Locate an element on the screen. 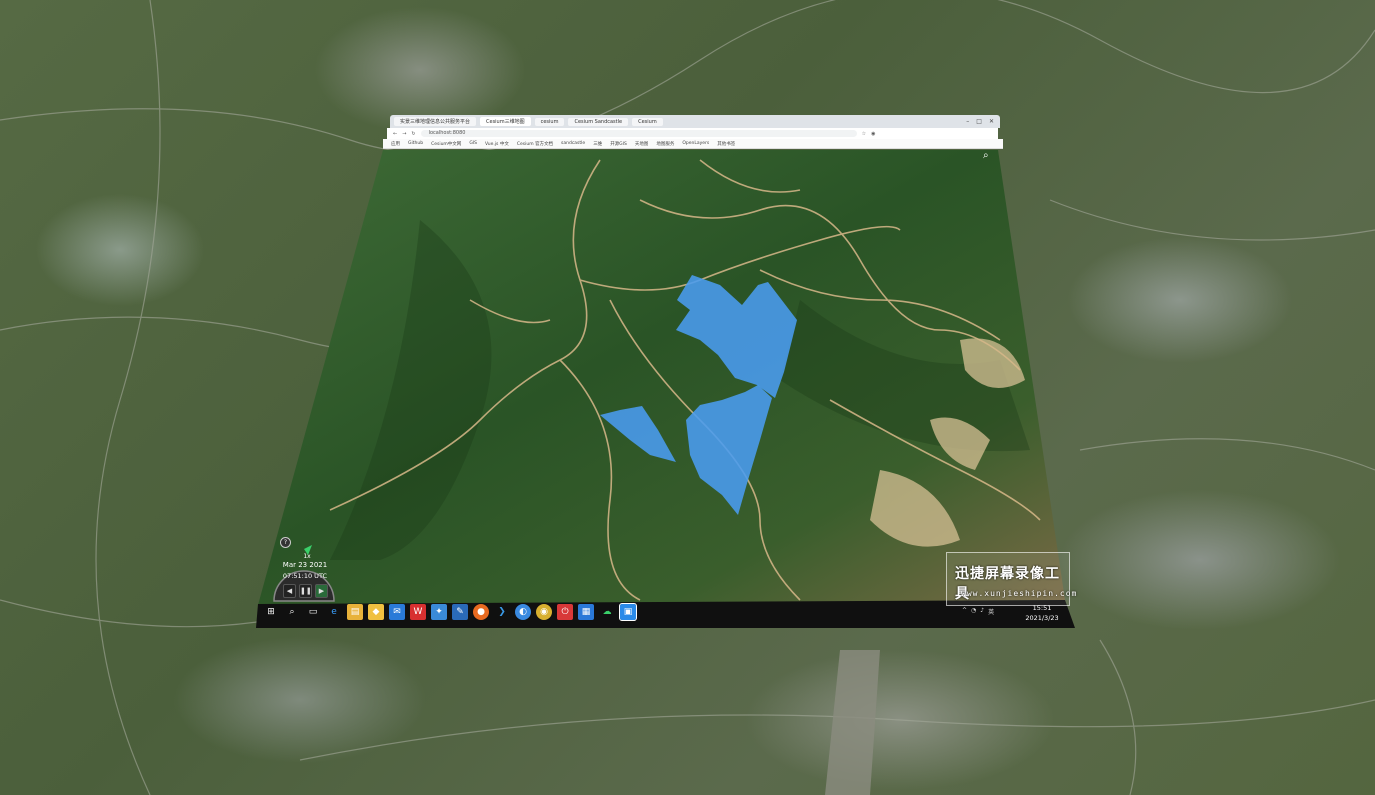 The image size is (1375, 795). browser-tab-active: Cesium三维地图 is located at coordinates (505, 121).